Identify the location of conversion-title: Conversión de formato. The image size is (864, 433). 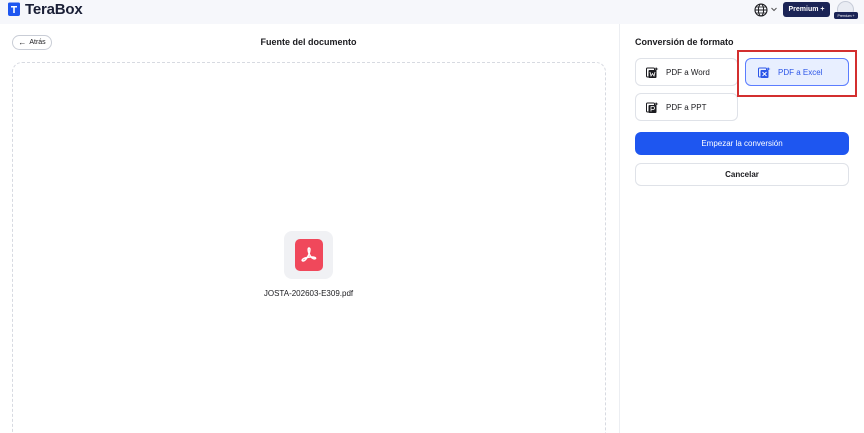
(684, 42).